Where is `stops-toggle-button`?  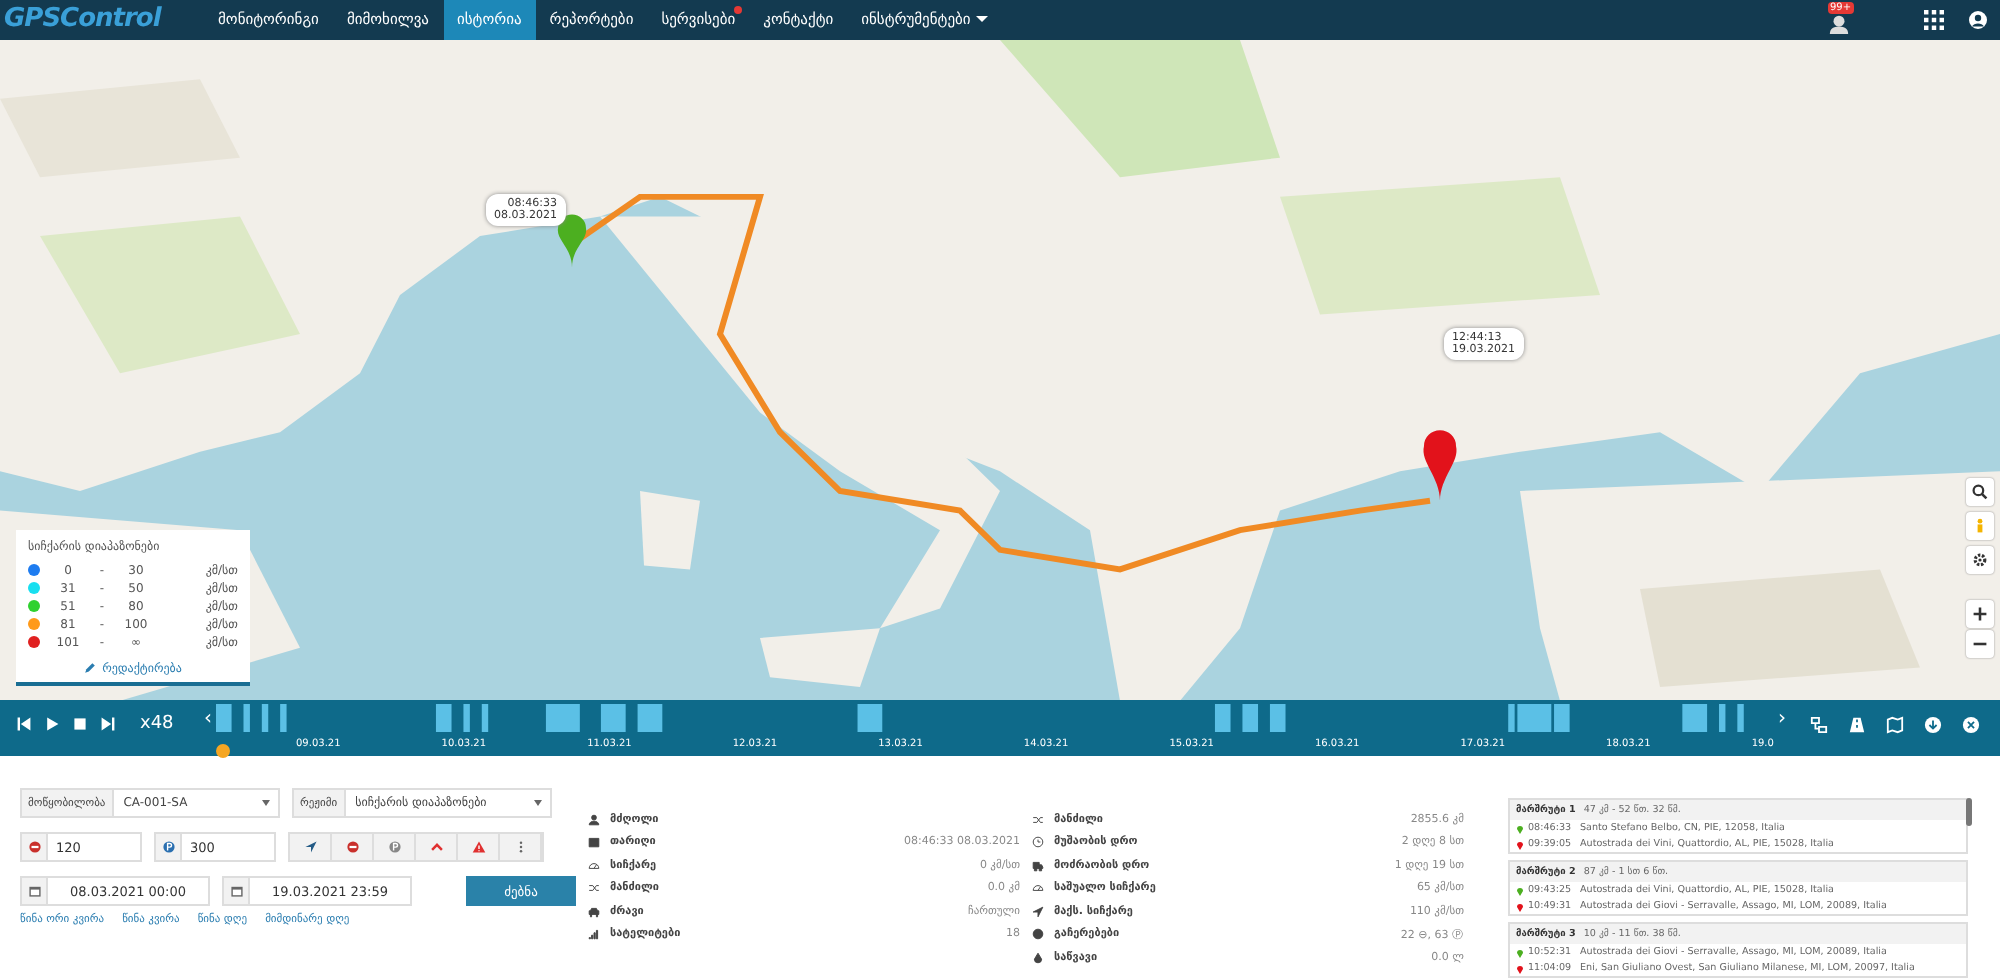
stops-toggle-button is located at coordinates (353, 847).